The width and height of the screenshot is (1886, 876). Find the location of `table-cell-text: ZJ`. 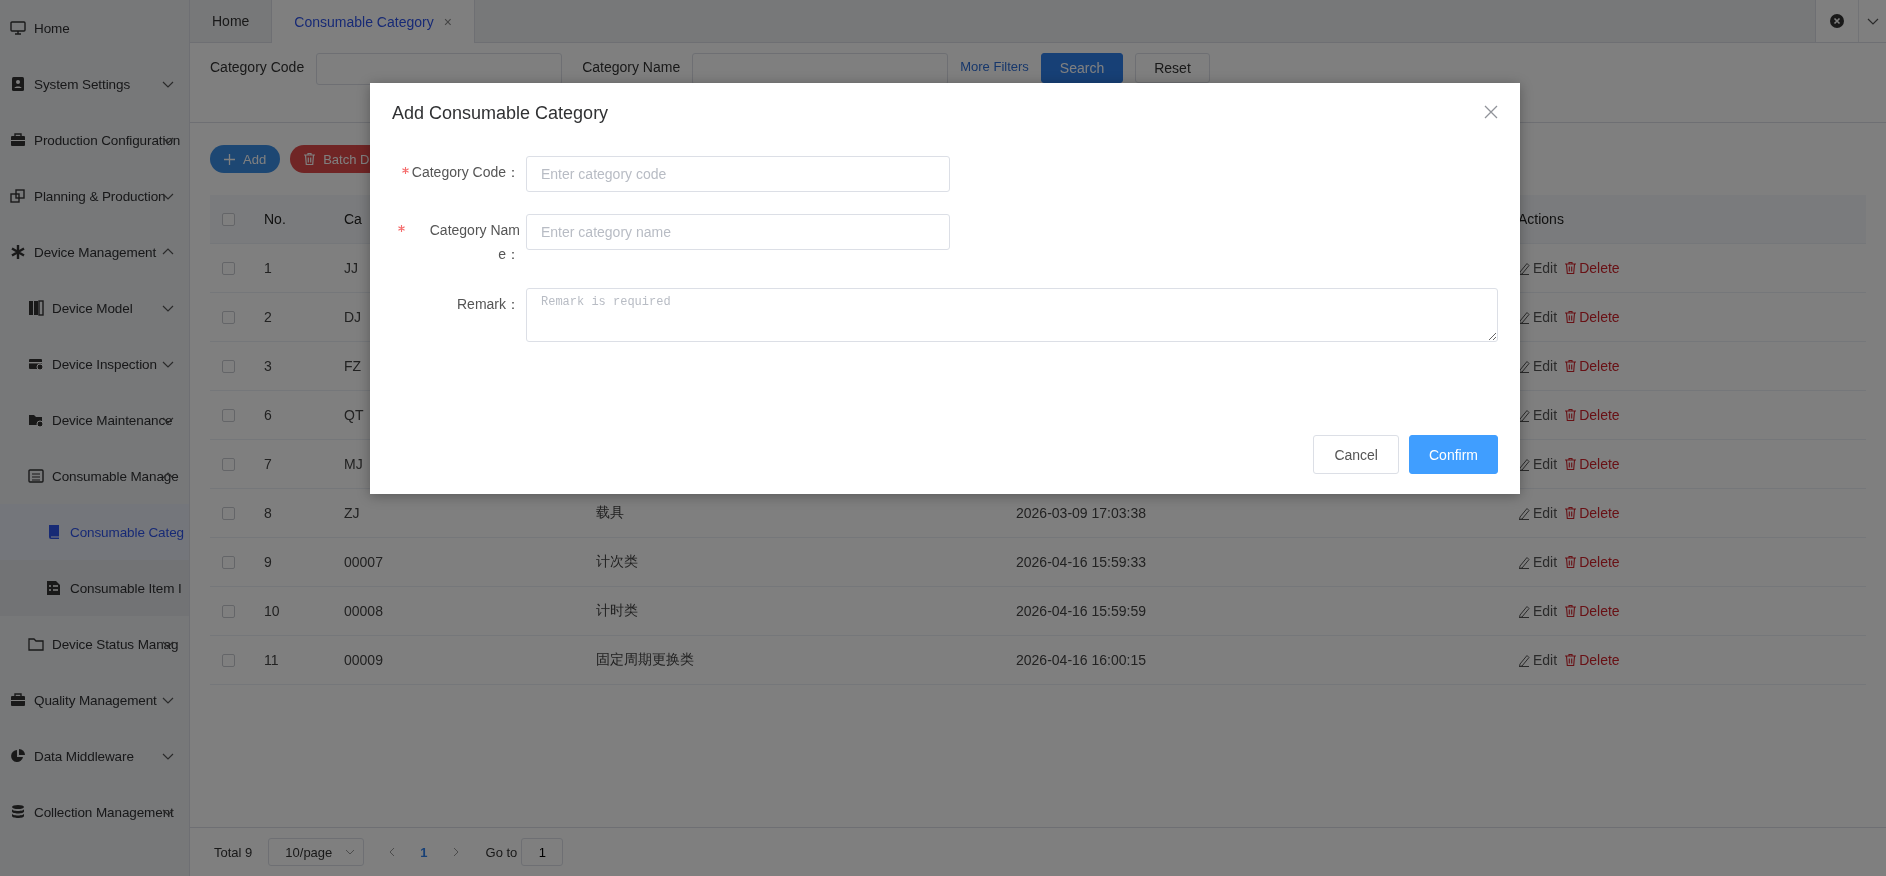

table-cell-text: ZJ is located at coordinates (352, 513).